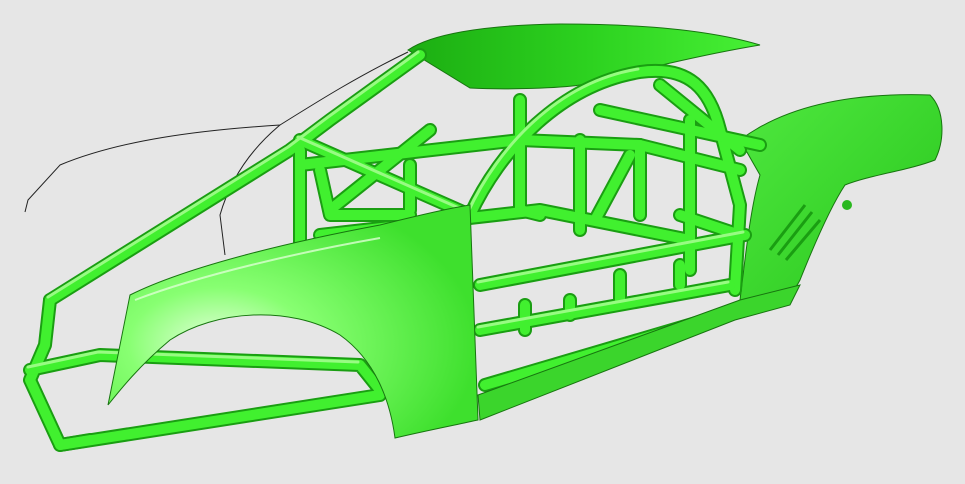  I want to click on rear-mount, so click(847, 205).